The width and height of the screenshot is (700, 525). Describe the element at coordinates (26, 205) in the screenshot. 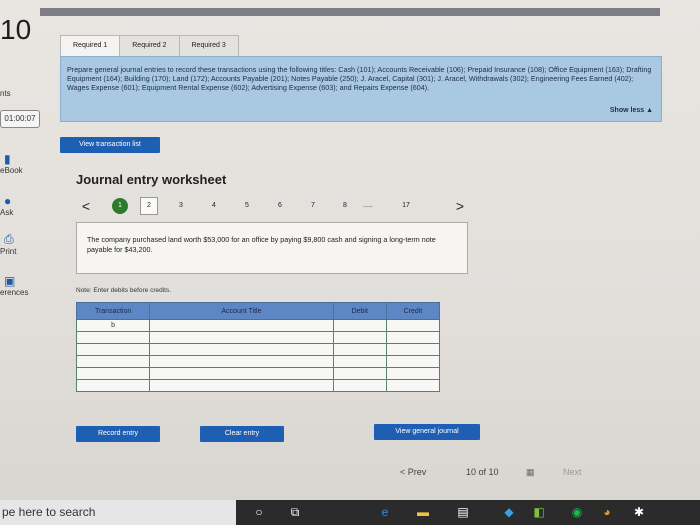

I see `sidebar-item-ask: ● Ask` at that location.